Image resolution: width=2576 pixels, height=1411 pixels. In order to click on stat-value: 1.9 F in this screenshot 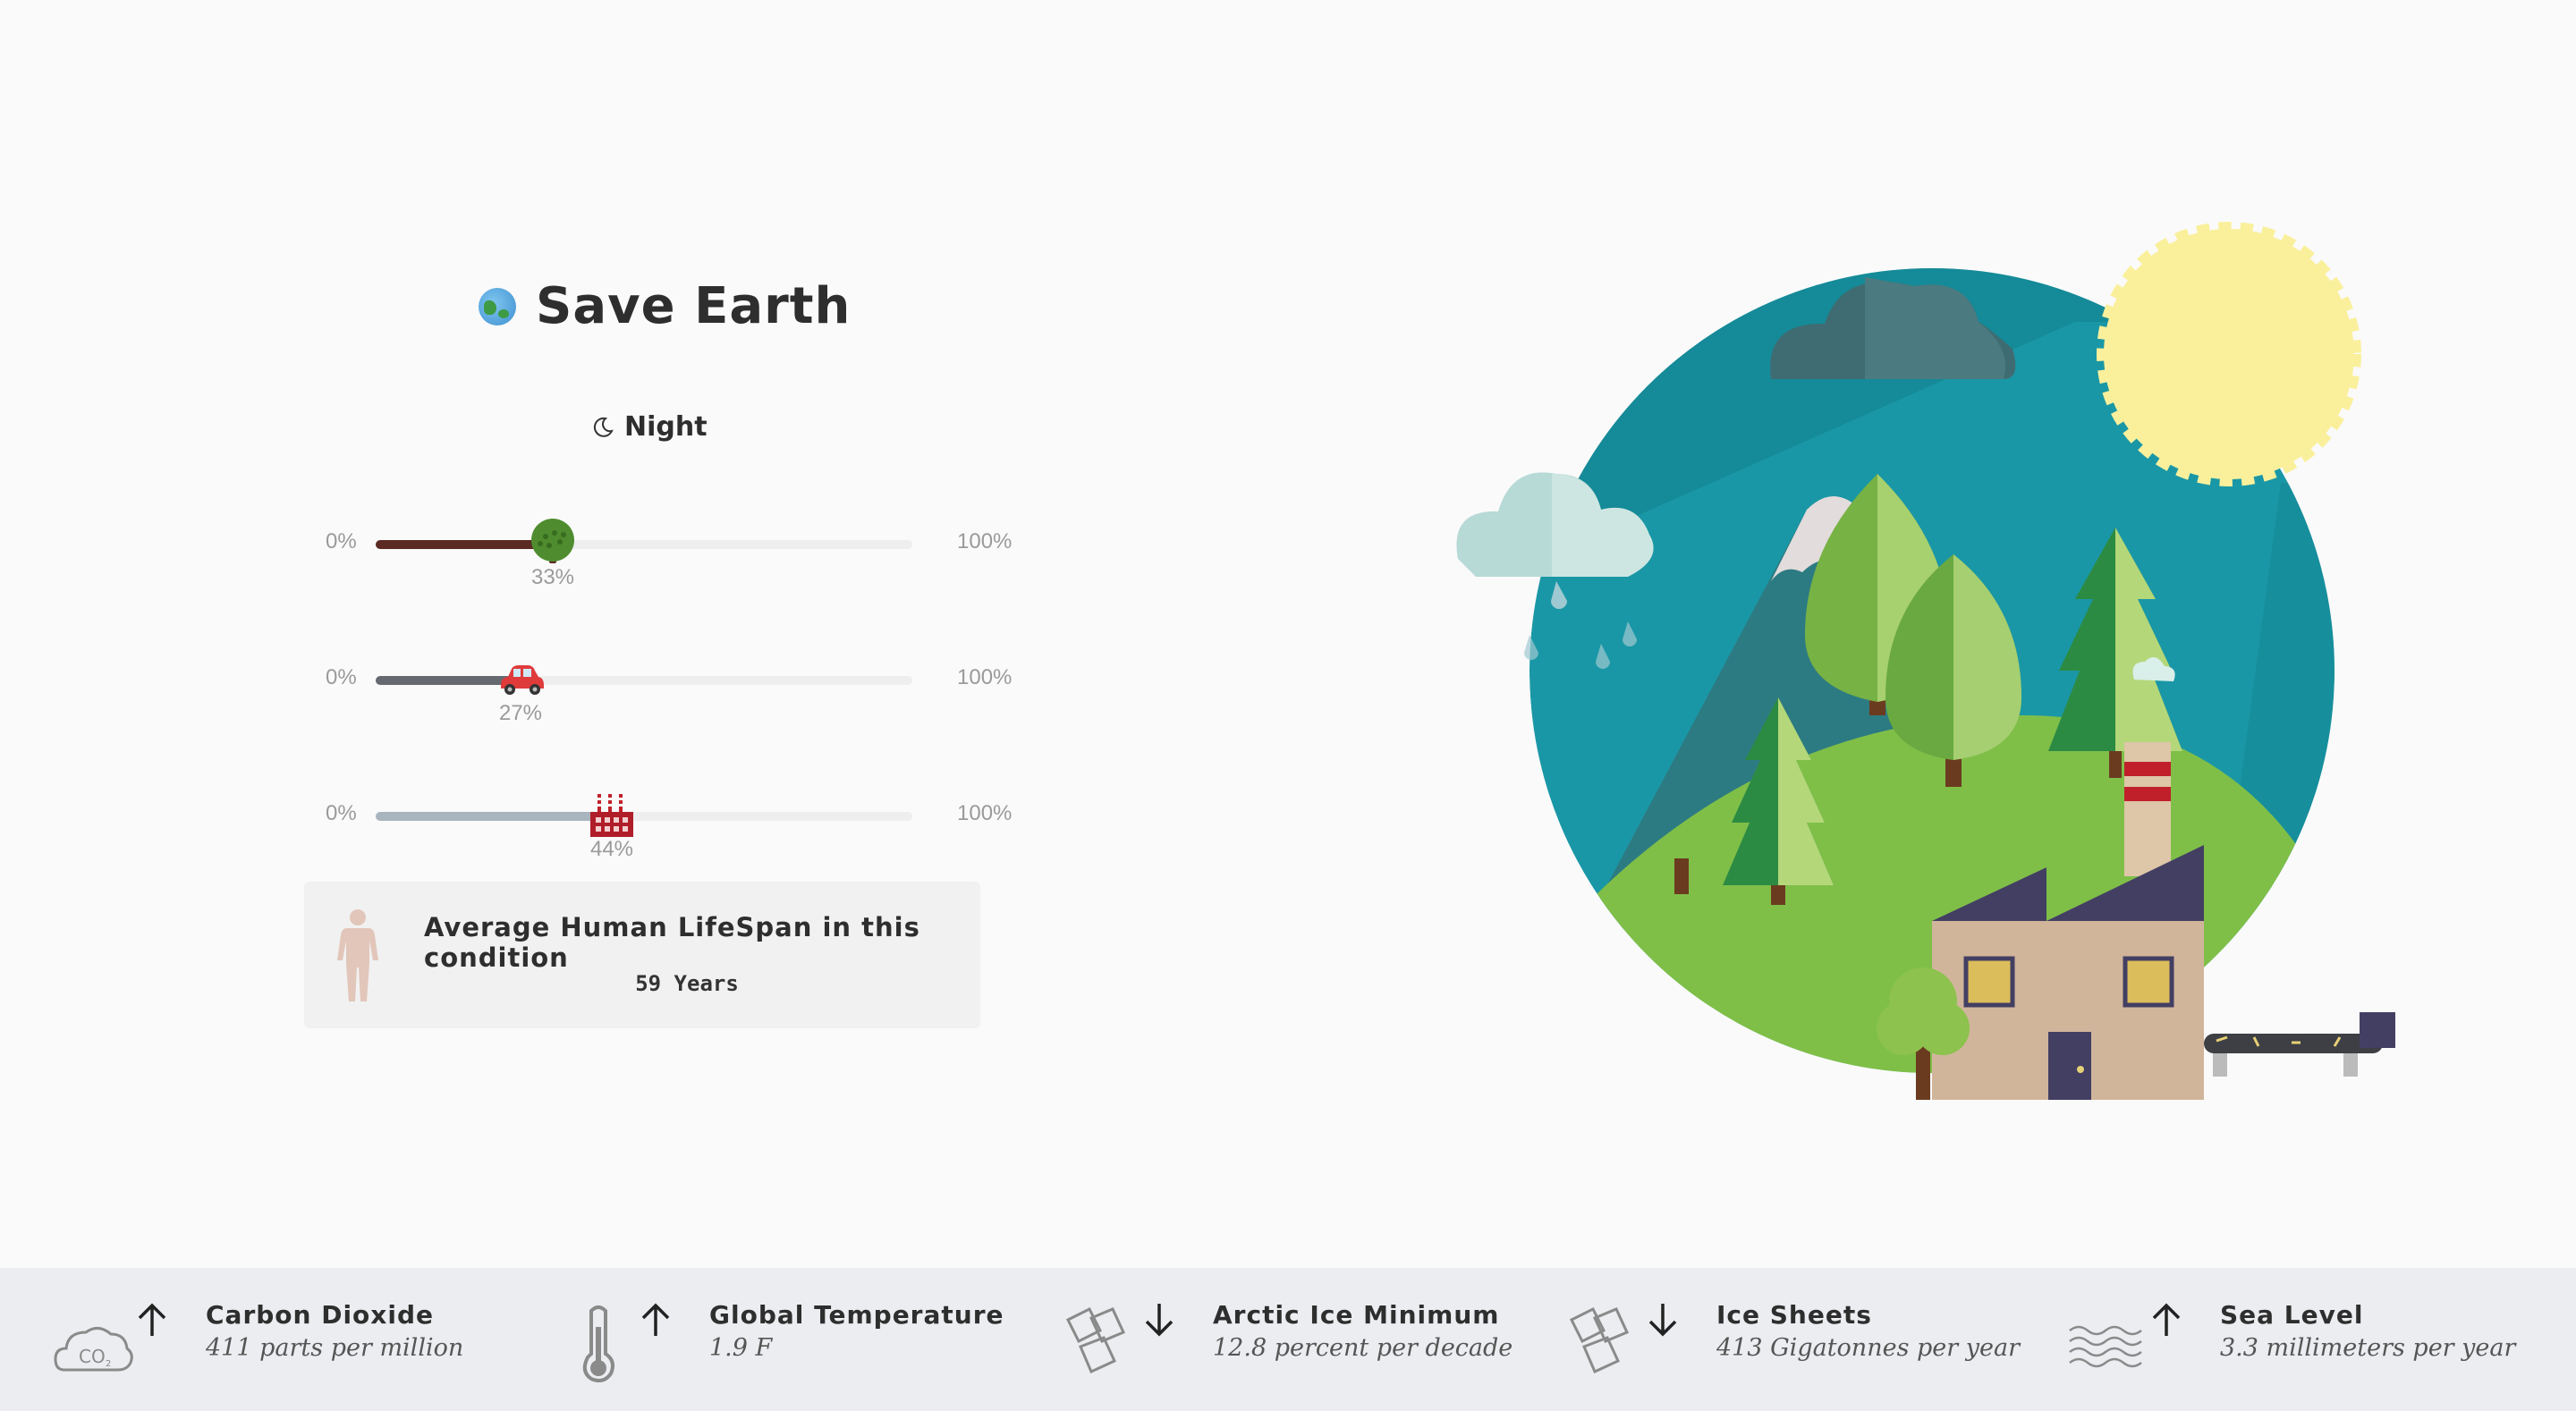, I will do `click(741, 1348)`.